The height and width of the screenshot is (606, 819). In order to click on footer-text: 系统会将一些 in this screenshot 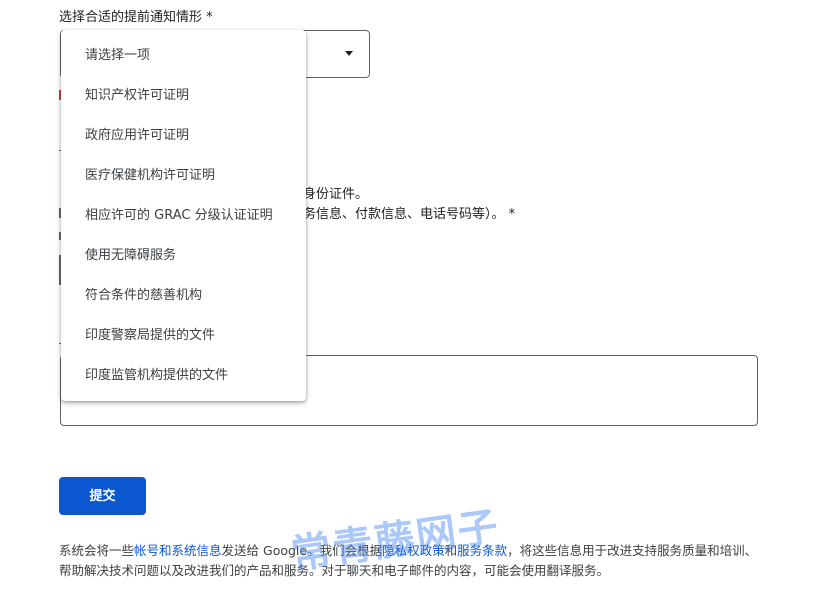, I will do `click(97, 550)`.